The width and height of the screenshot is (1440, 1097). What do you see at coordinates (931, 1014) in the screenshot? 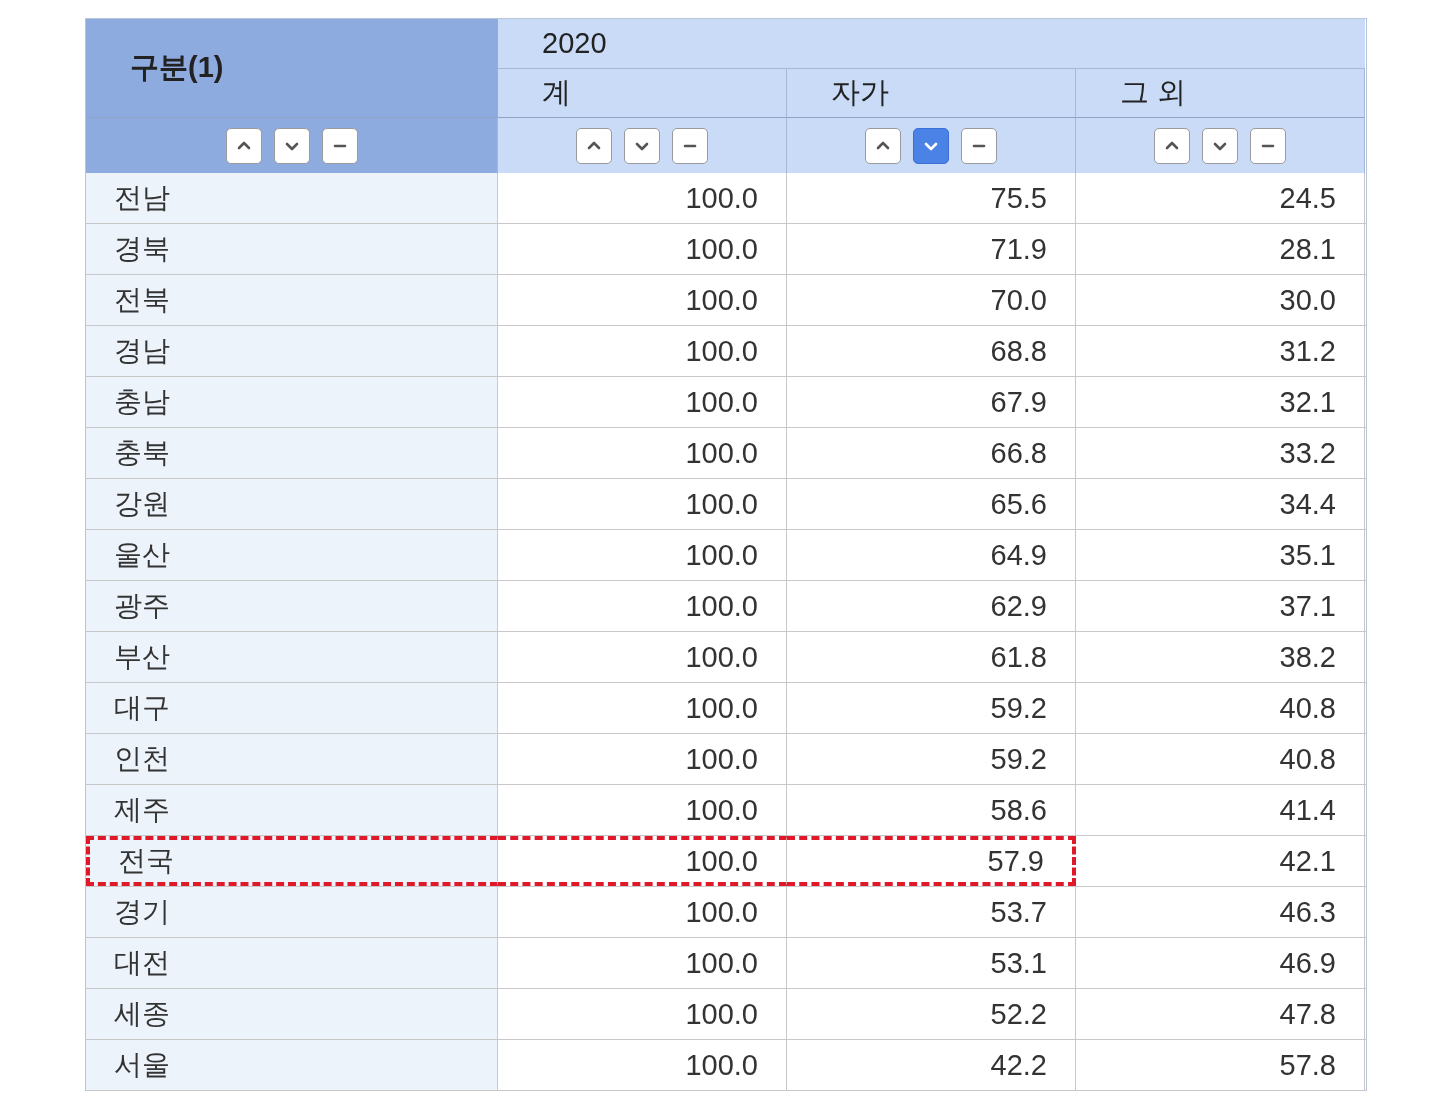
I see `value-cell: 52.2` at bounding box center [931, 1014].